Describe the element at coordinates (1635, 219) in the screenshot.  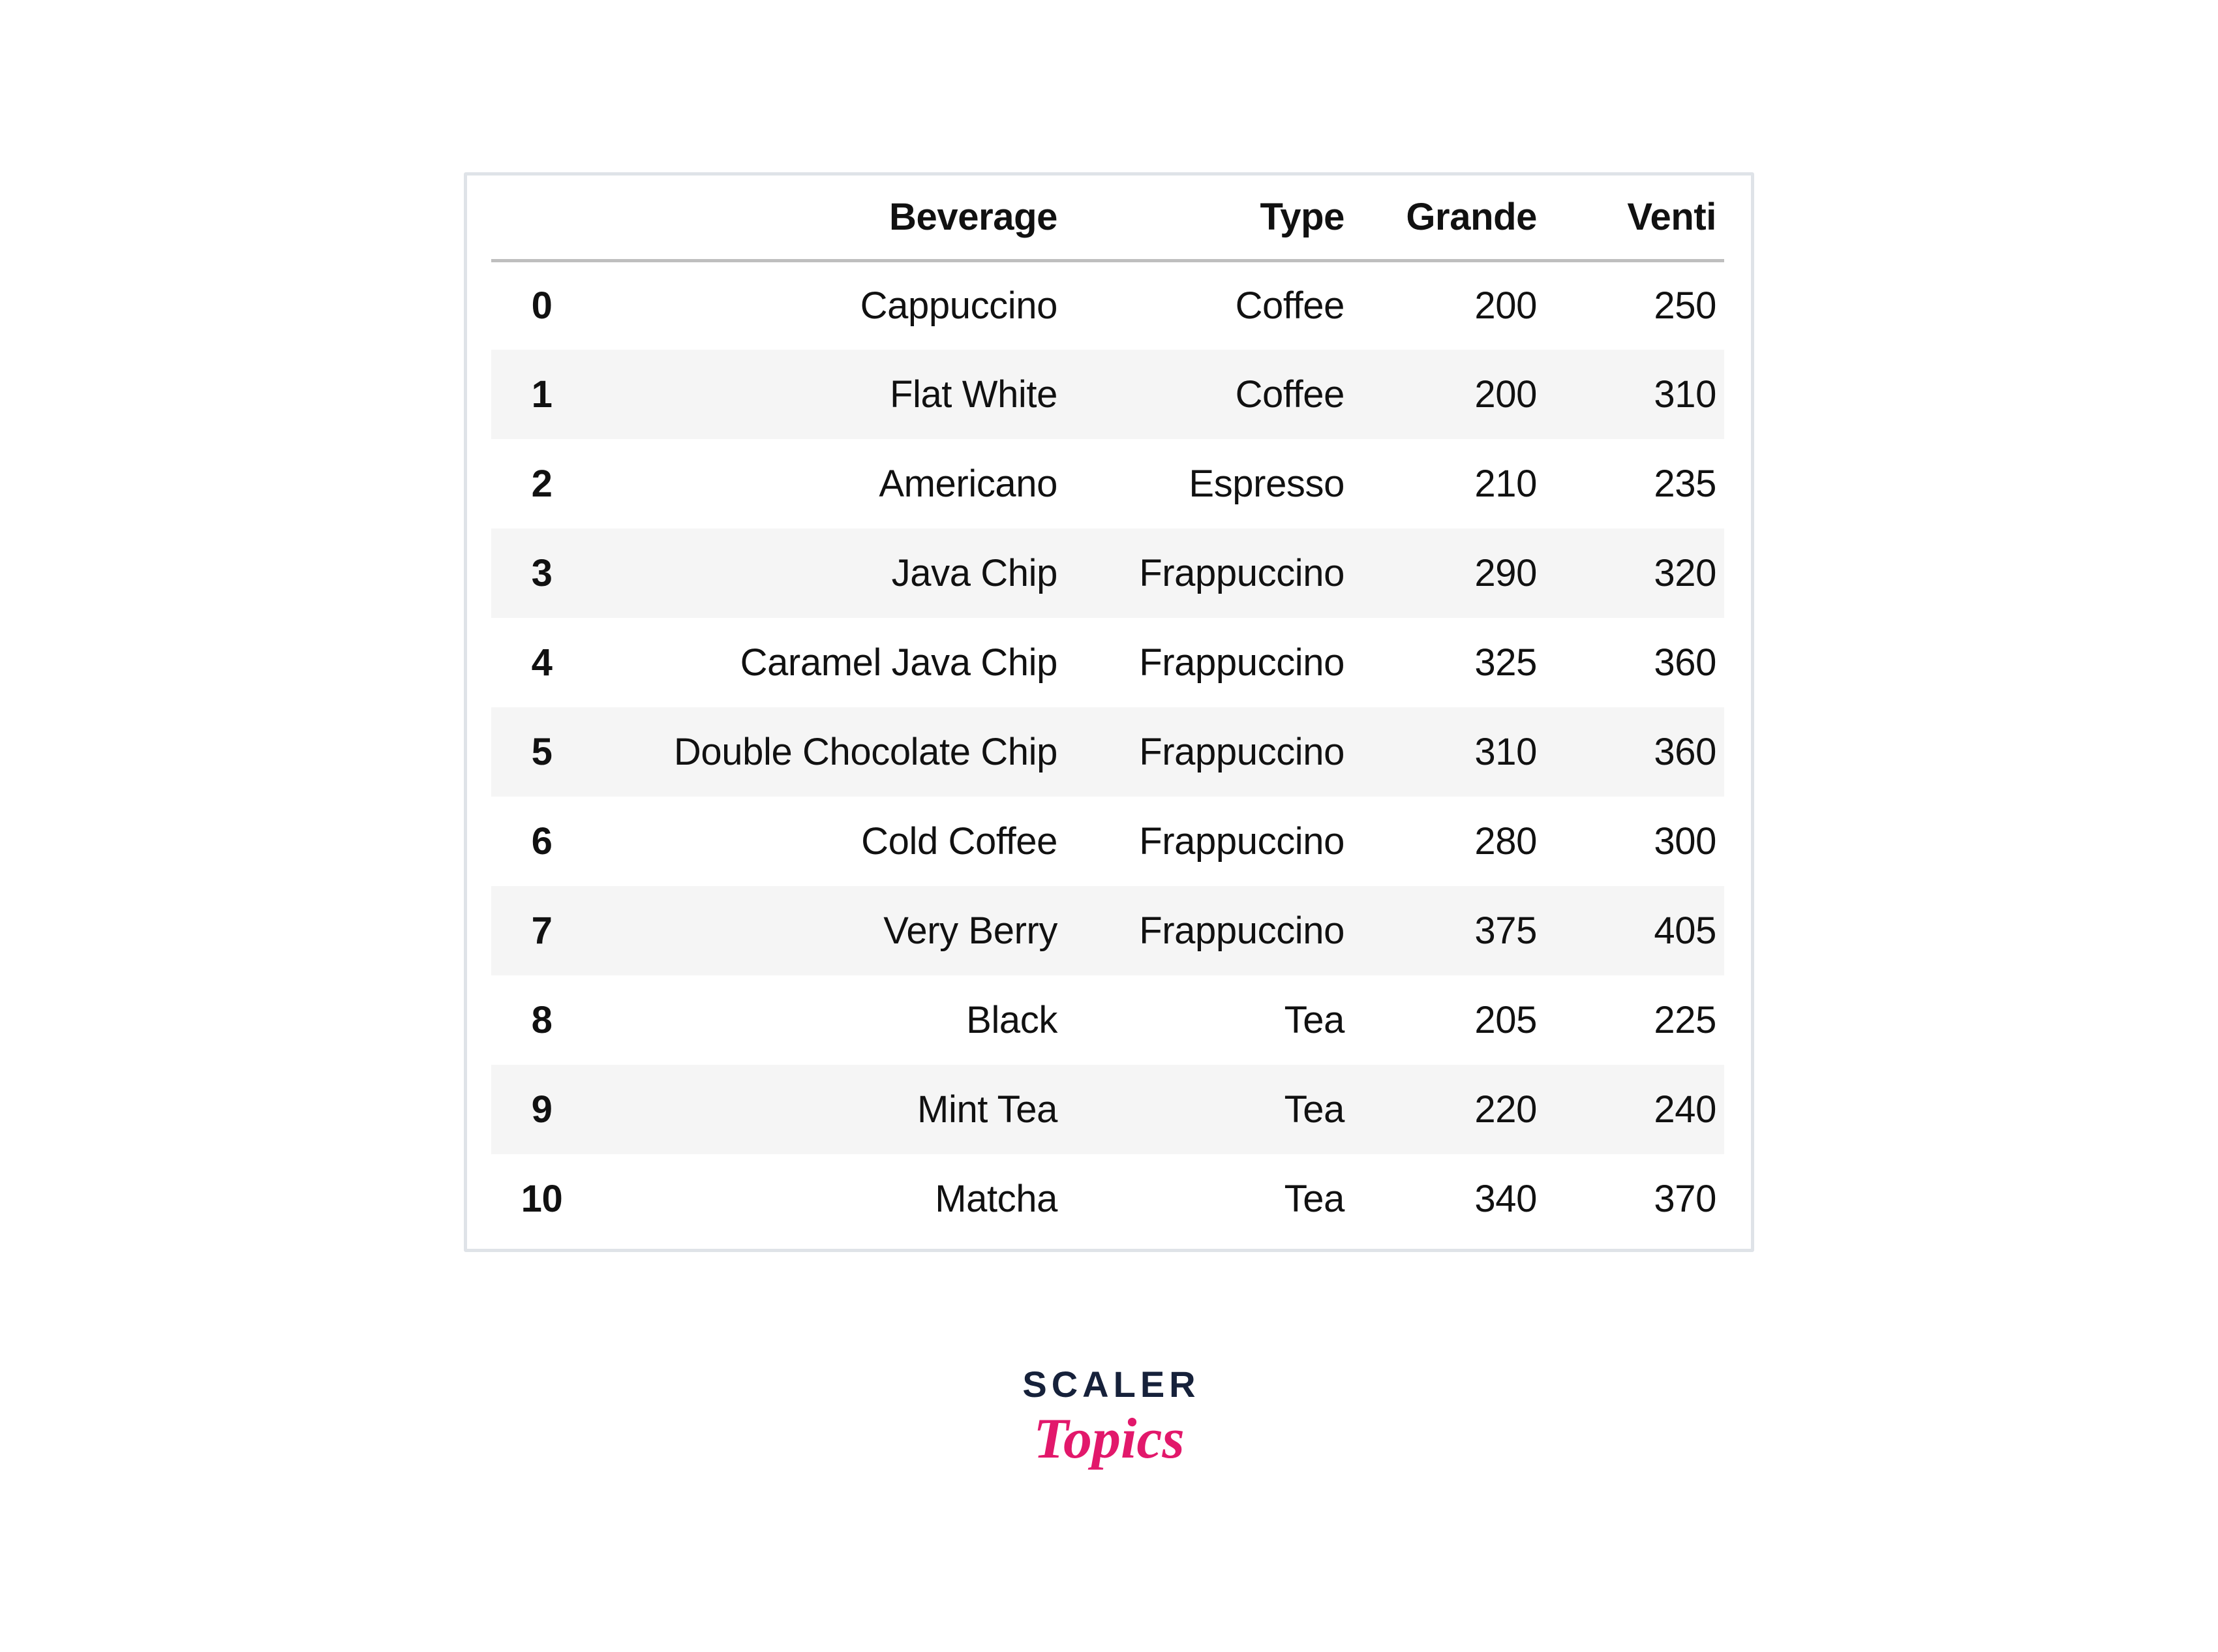
I see `column-header-venti: Venti` at that location.